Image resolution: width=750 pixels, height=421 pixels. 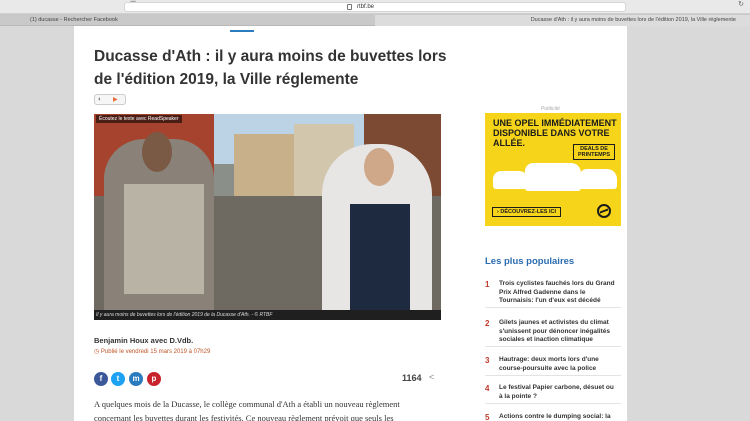 What do you see at coordinates (487, 417) in the screenshot?
I see `popular-rank: 5` at bounding box center [487, 417].